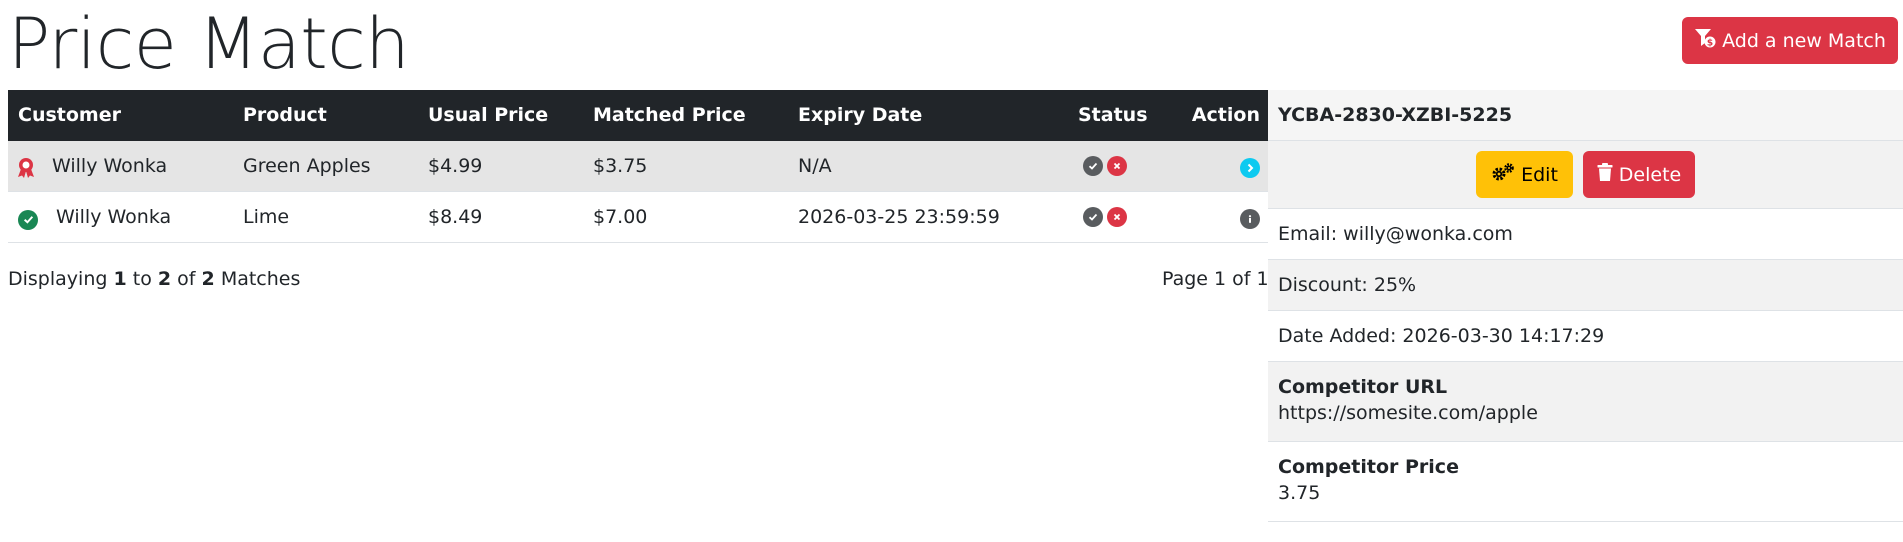 Image resolution: width=1903 pixels, height=542 pixels. What do you see at coordinates (260, 279) in the screenshot?
I see `pagination-suffix: Matches` at bounding box center [260, 279].